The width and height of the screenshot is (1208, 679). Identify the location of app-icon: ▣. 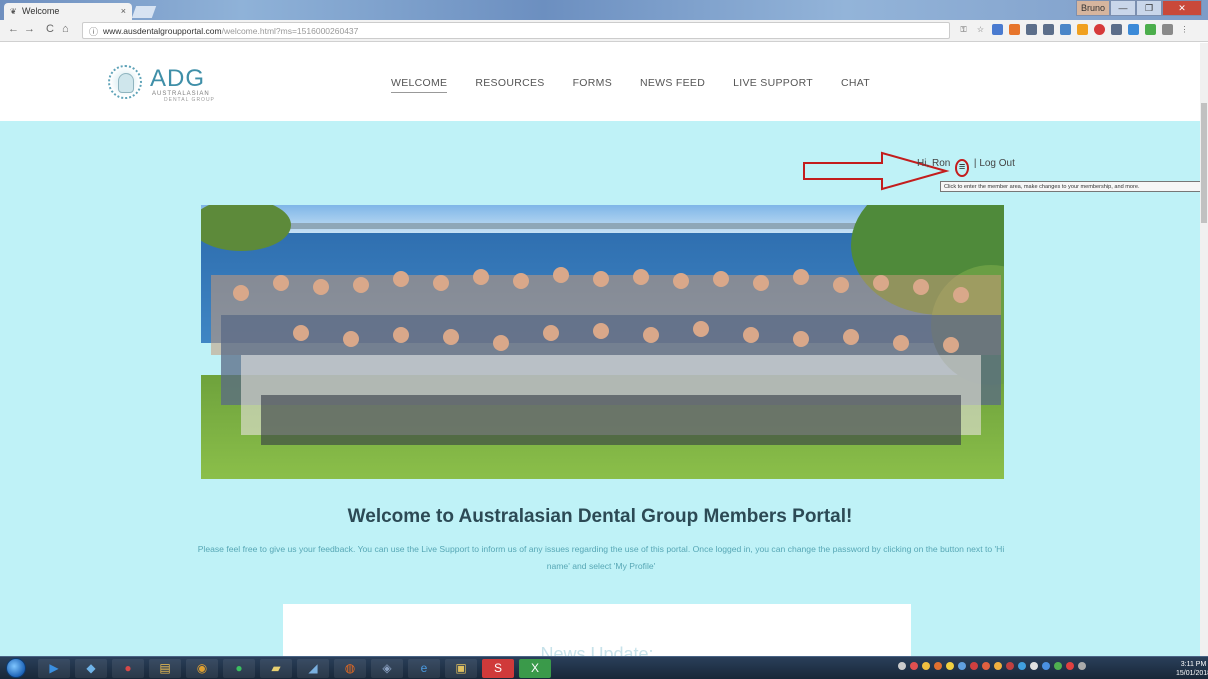
(461, 668).